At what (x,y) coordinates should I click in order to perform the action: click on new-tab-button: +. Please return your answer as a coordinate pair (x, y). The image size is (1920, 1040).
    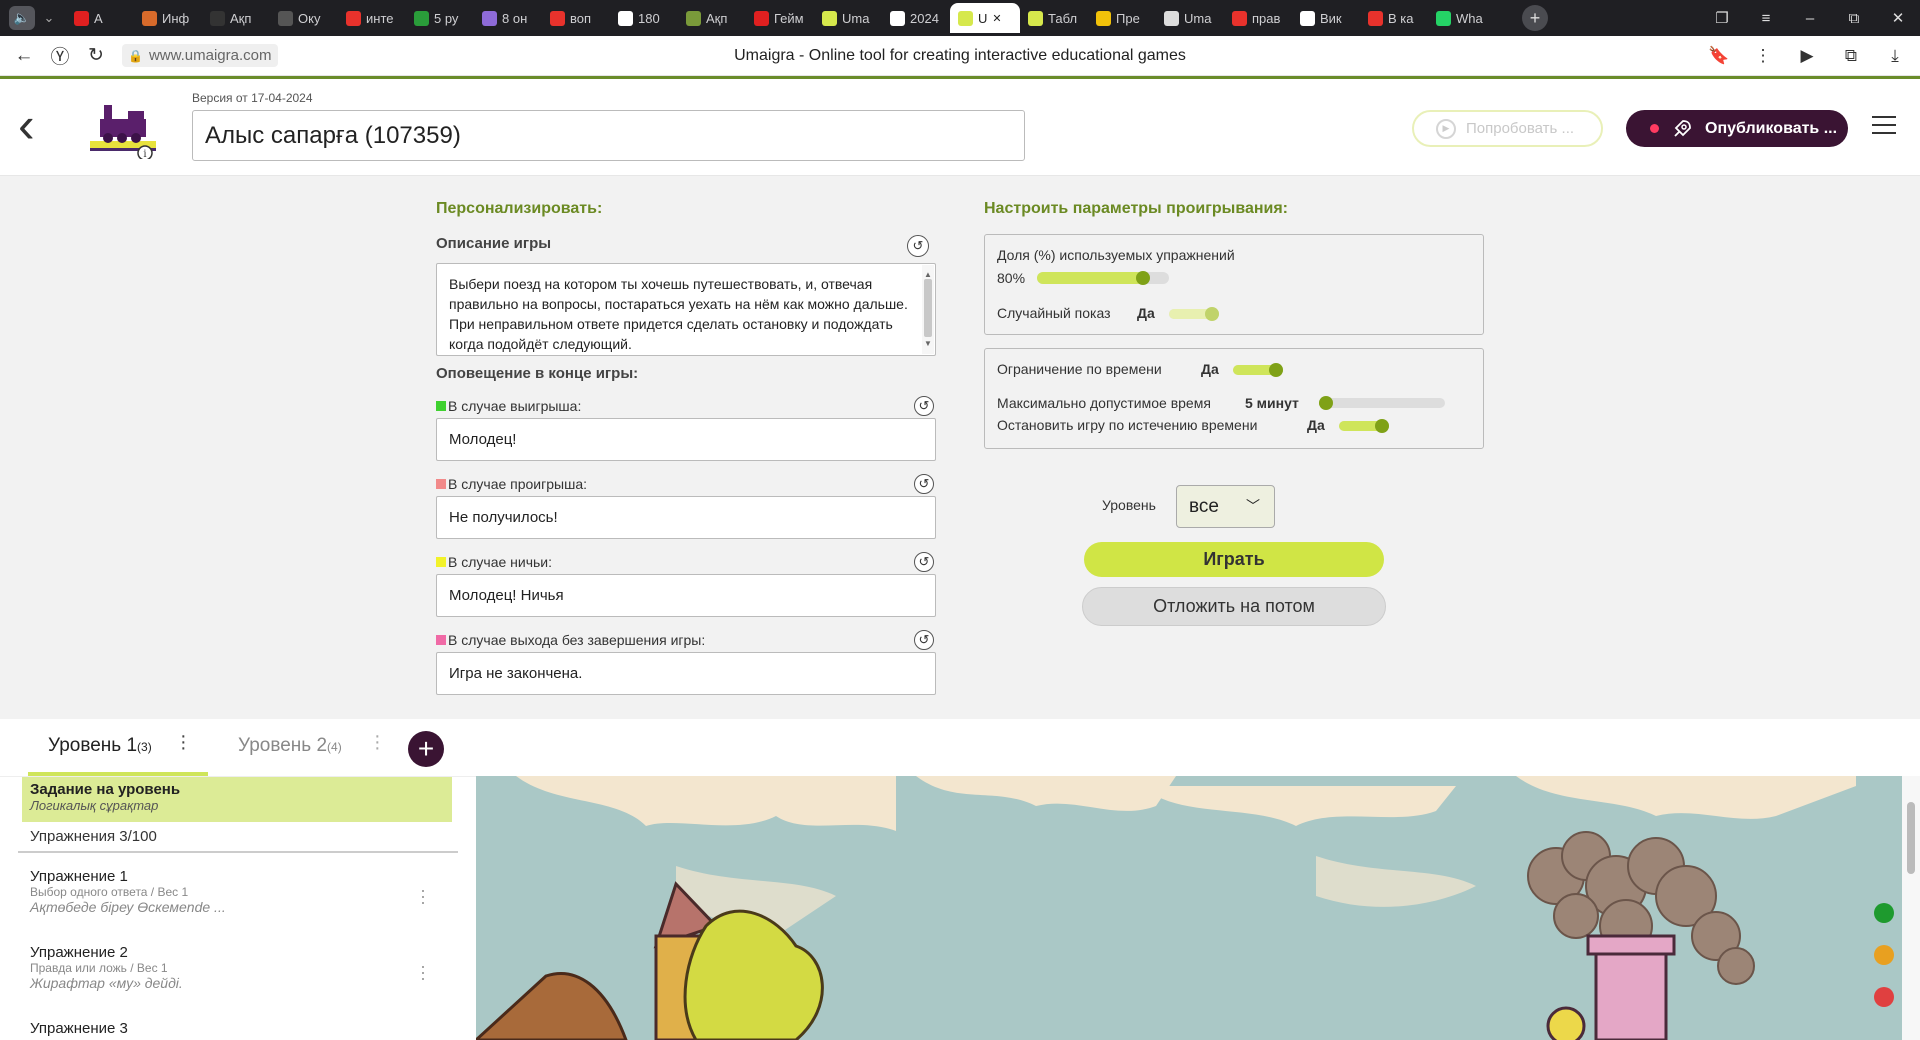
    Looking at the image, I should click on (1535, 18).